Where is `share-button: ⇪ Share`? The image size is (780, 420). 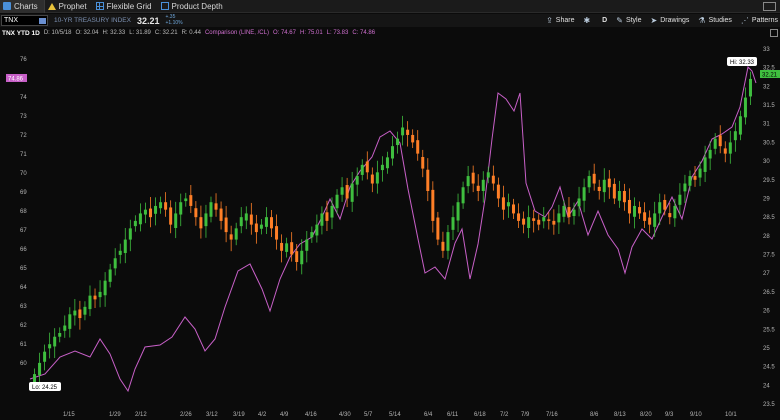
share-button: ⇪ Share is located at coordinates (560, 20).